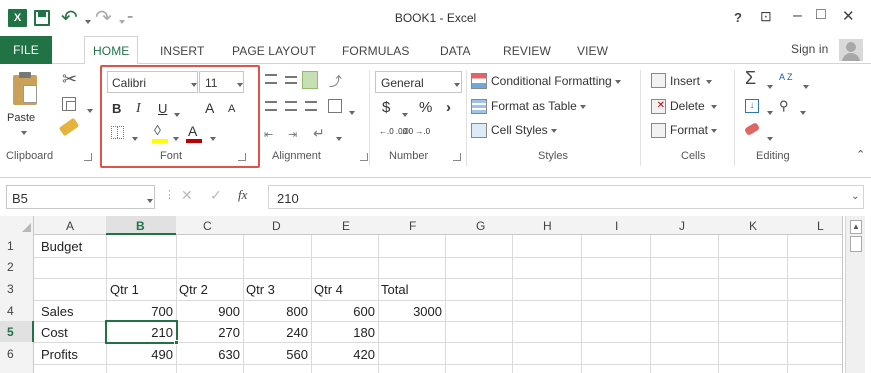 This screenshot has width=871, height=373. What do you see at coordinates (88, 157) in the screenshot?
I see `clipboard-launcher-icon` at bounding box center [88, 157].